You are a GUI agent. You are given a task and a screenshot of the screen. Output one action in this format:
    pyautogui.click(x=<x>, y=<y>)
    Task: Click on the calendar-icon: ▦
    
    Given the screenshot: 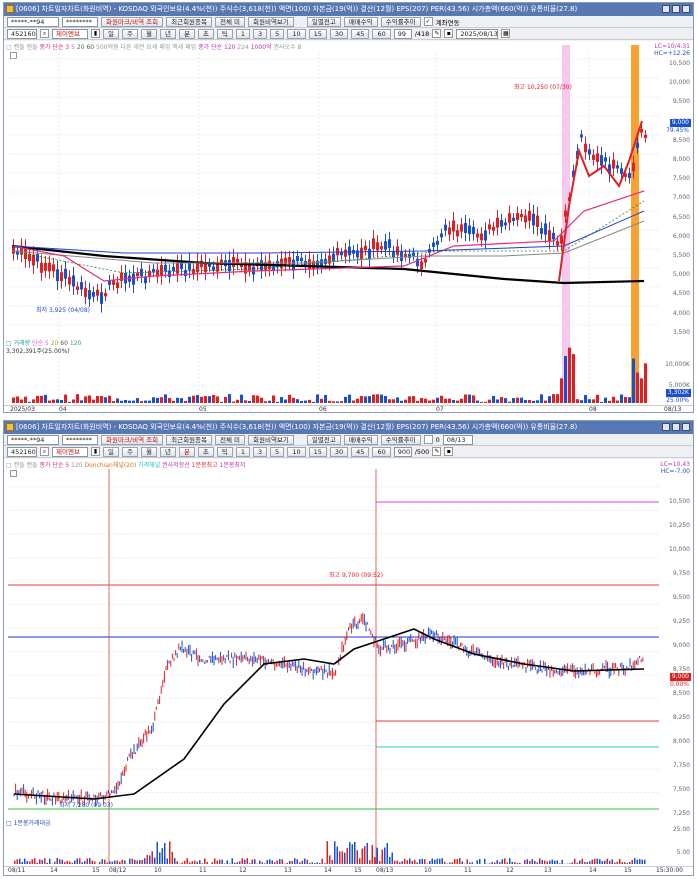 What is the action you would take?
    pyautogui.click(x=506, y=33)
    